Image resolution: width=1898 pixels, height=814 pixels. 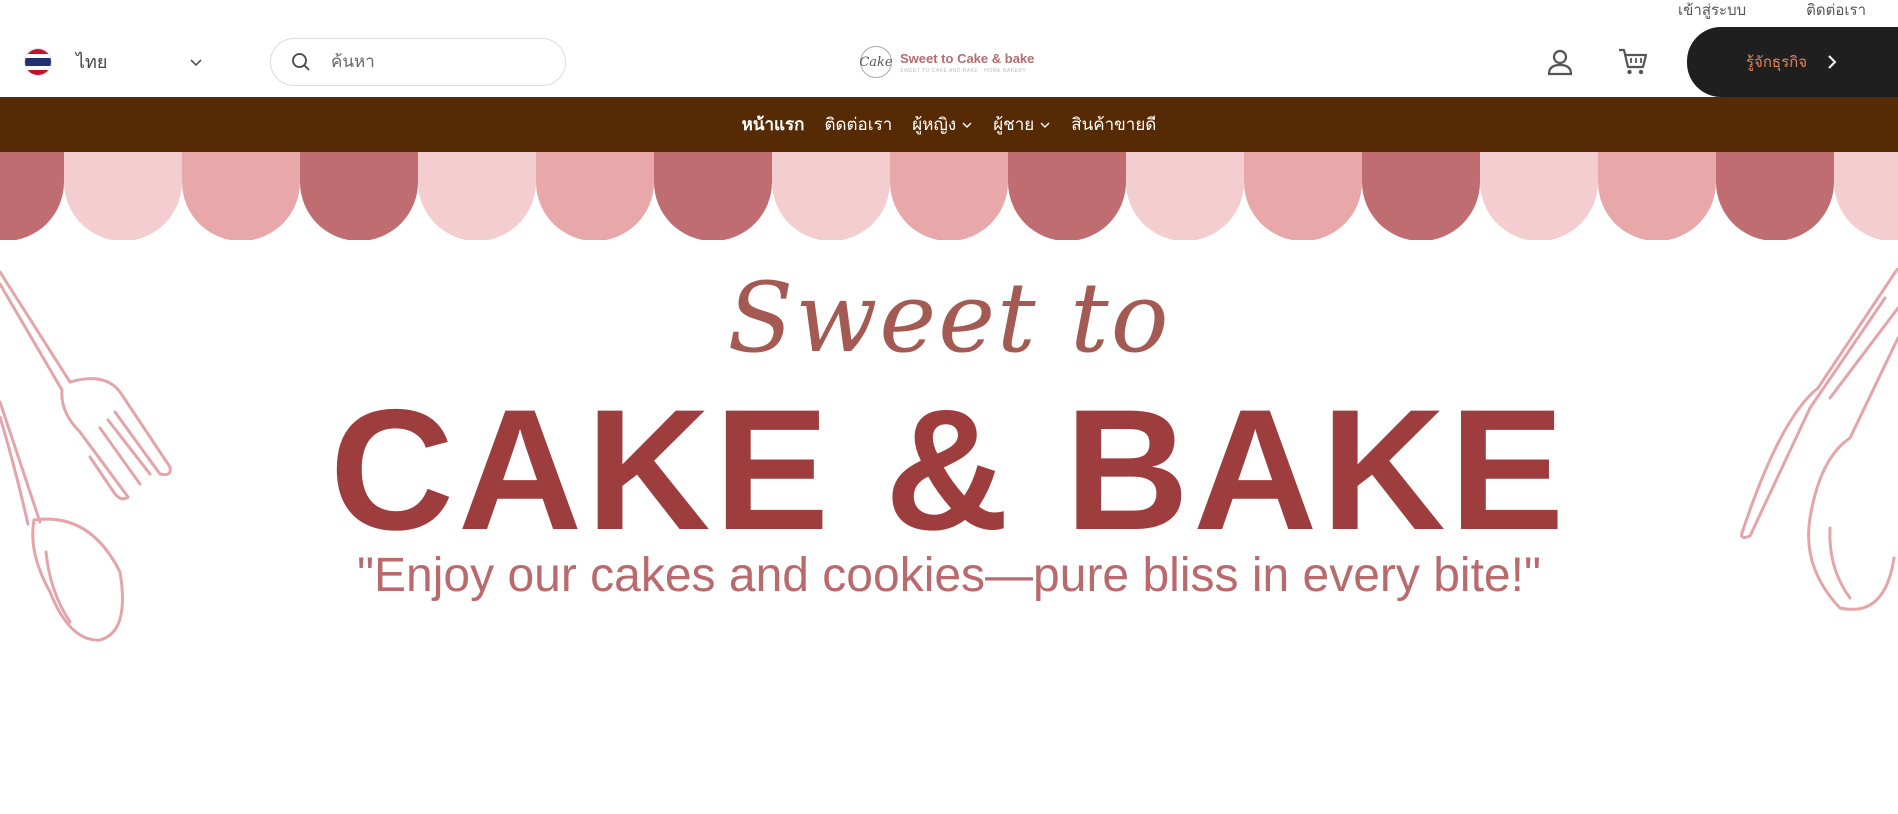 What do you see at coordinates (858, 124) in the screenshot?
I see `nav-contact: ติดต่อเรา` at bounding box center [858, 124].